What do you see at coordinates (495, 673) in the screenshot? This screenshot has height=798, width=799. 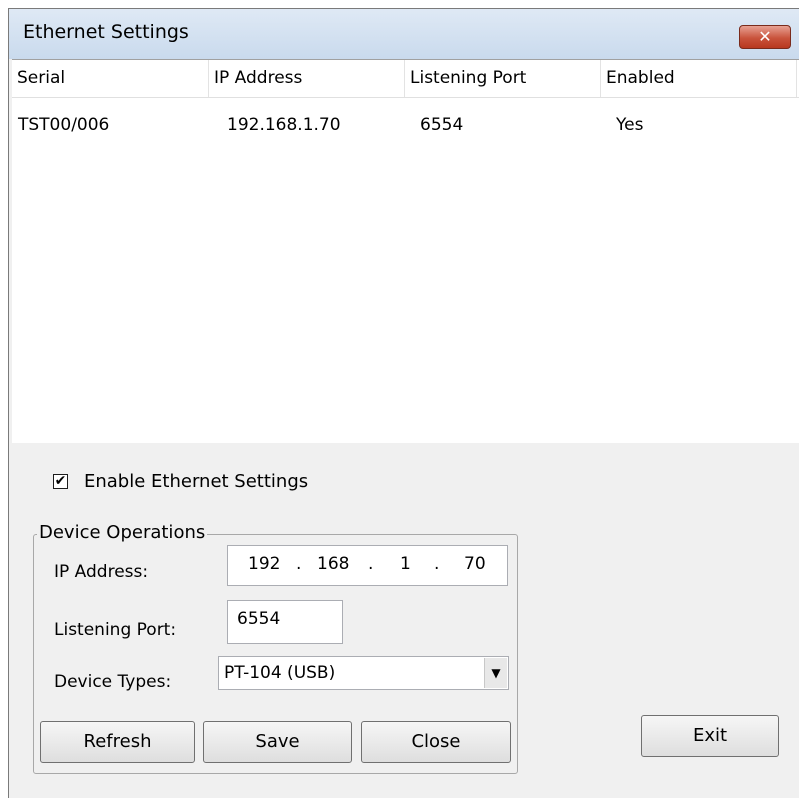 I see `chevron-down-icon: ▼` at bounding box center [495, 673].